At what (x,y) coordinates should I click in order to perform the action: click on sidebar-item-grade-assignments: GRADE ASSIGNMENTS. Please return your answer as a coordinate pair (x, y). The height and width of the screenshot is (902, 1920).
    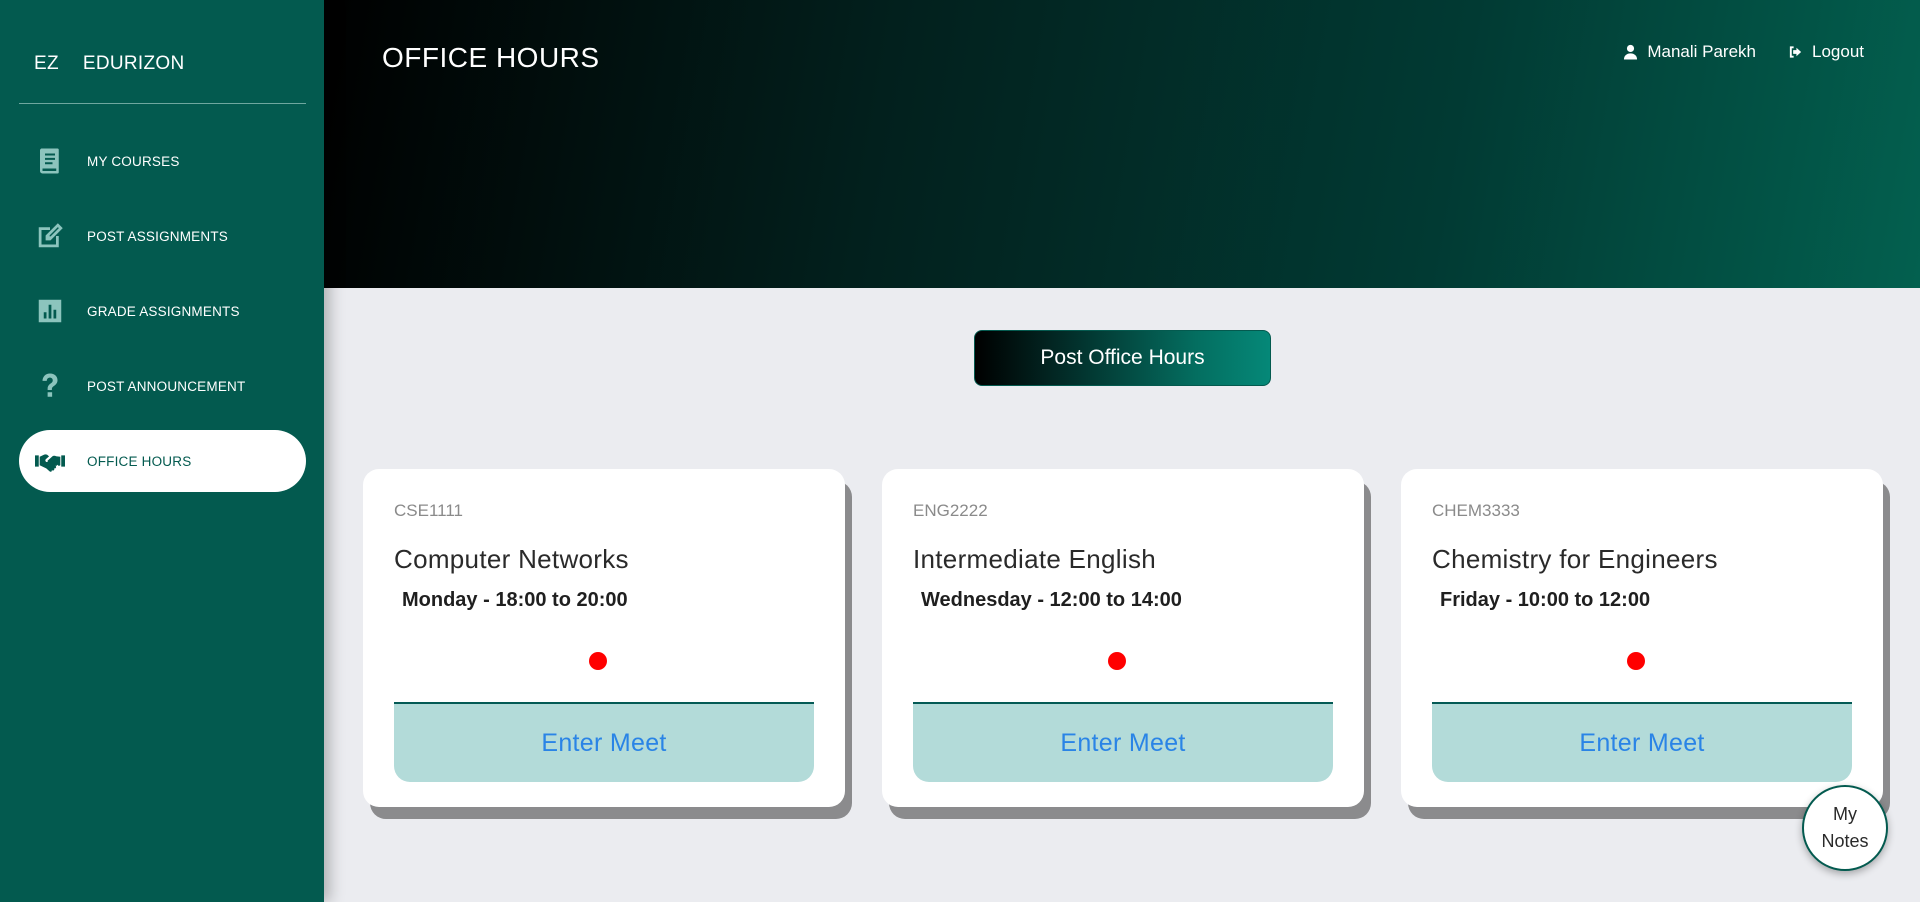
    Looking at the image, I should click on (162, 311).